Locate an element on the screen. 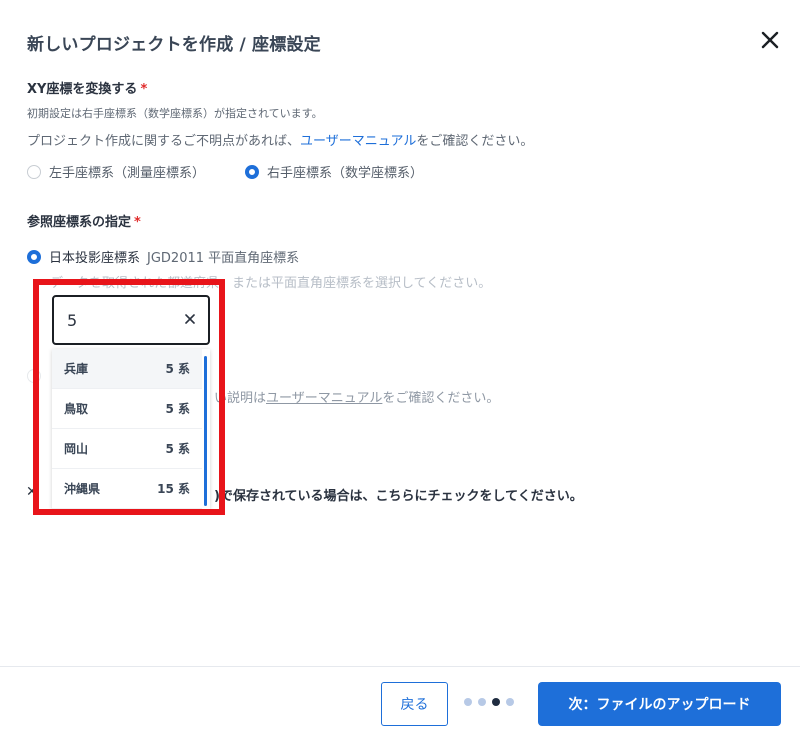 The image size is (800, 736). radio-japan-projection: 日本投影座標系 JGD2011 平面直角座標系 is located at coordinates (163, 256).